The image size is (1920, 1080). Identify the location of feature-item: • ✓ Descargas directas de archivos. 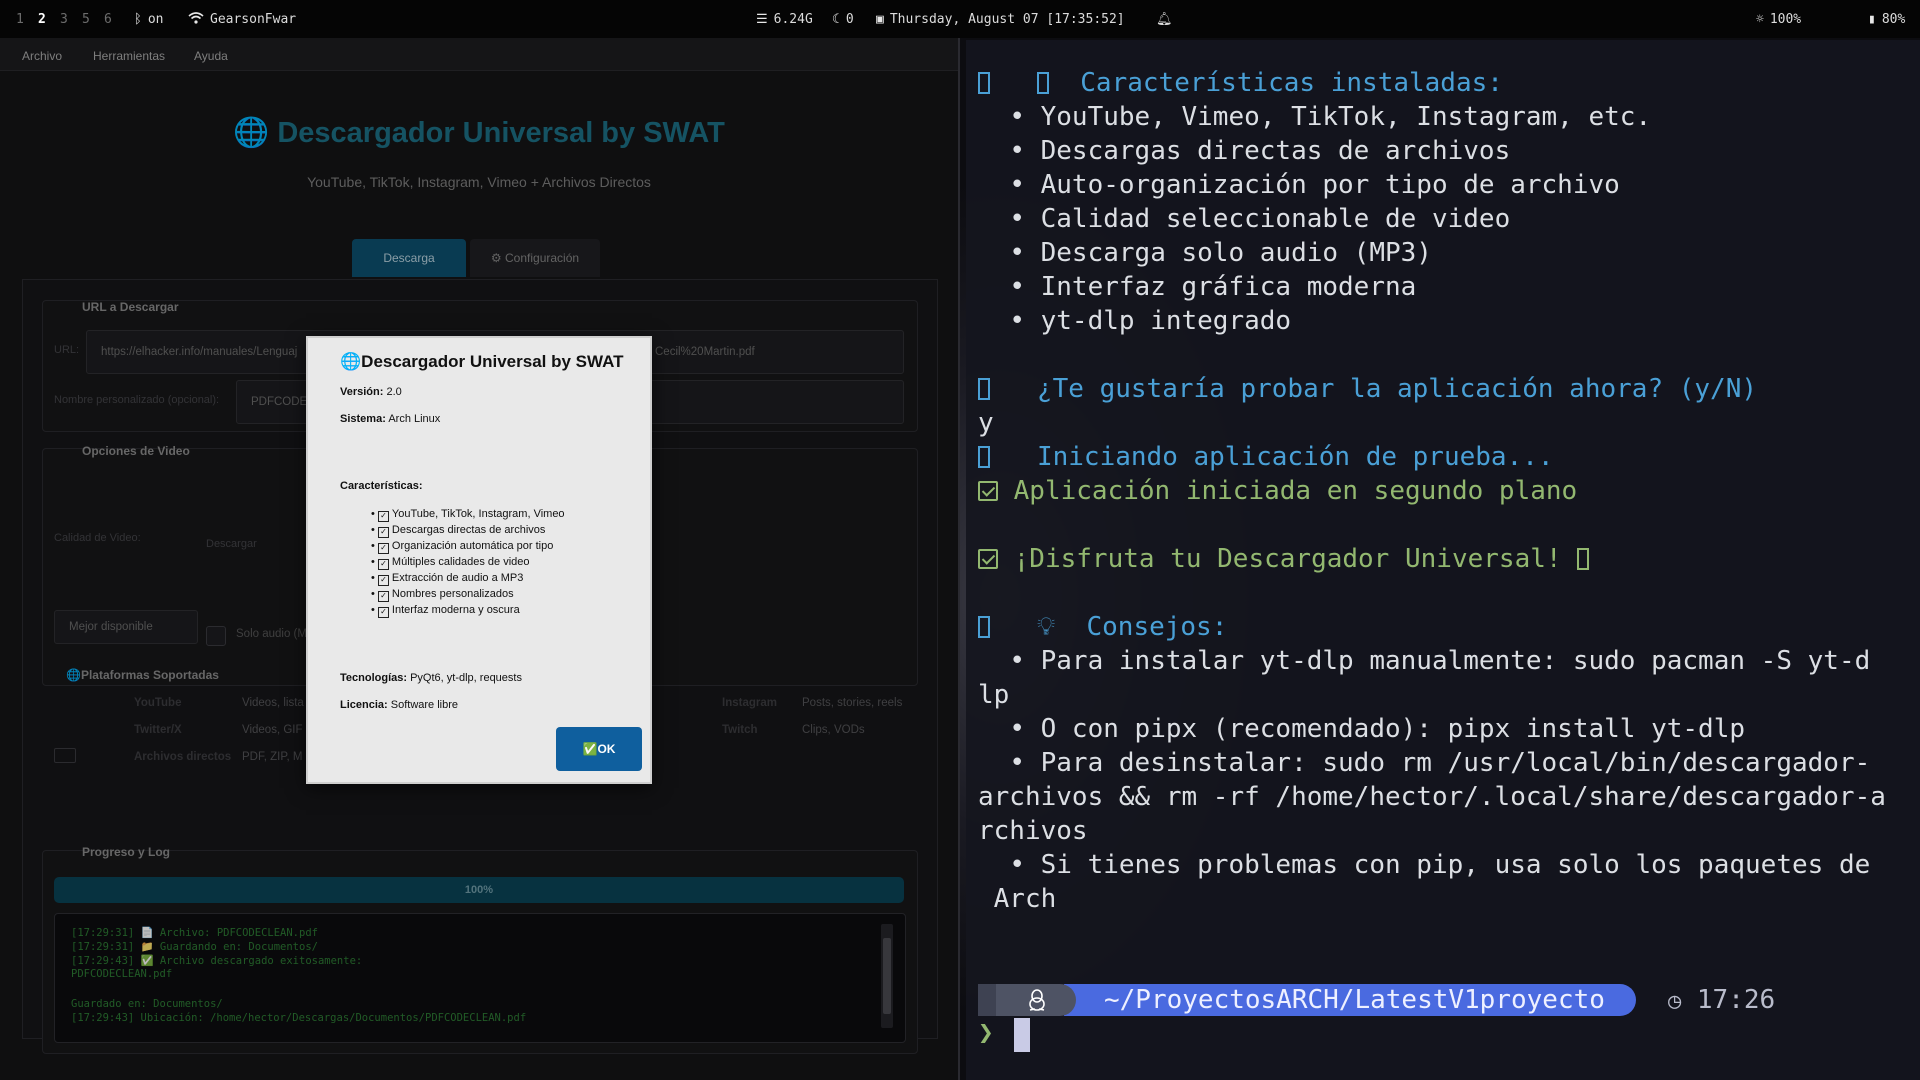
(458, 531).